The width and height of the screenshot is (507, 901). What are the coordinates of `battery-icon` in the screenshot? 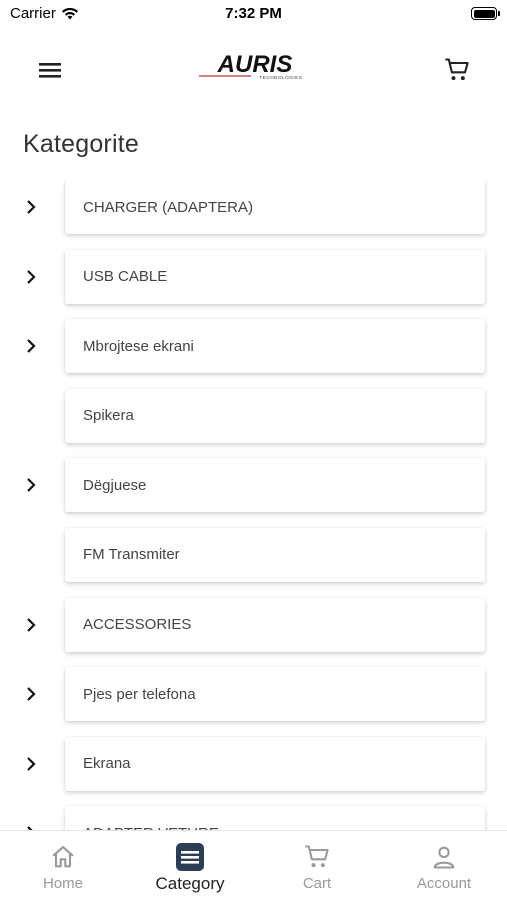 It's located at (485, 13).